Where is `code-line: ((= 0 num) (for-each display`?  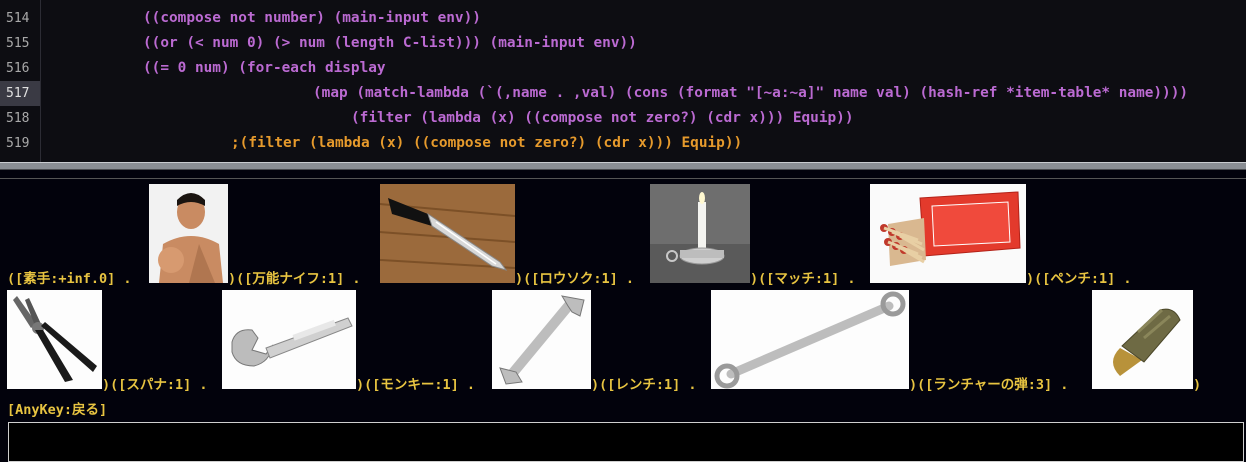 code-line: ((= 0 num) (for-each display is located at coordinates (264, 68).